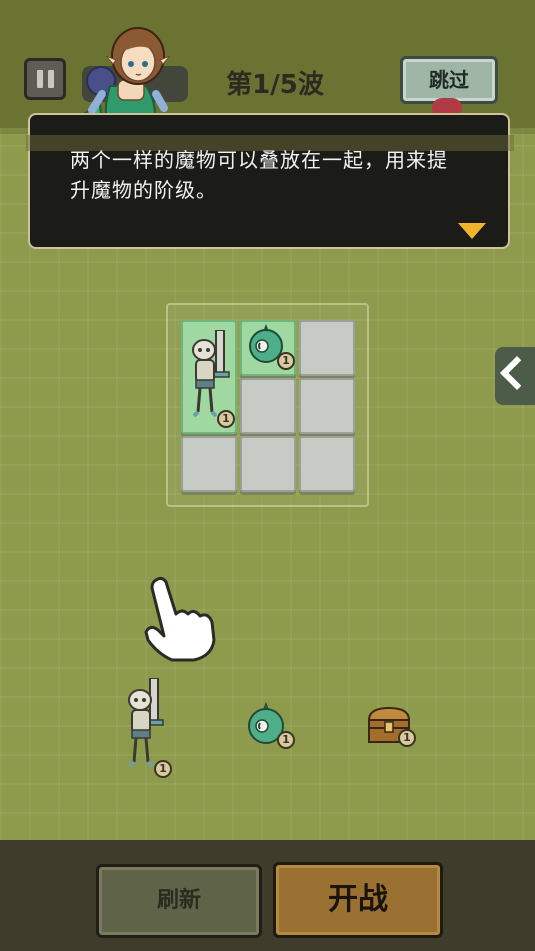  Describe the element at coordinates (179, 901) in the screenshot. I see `refresh-button: 刷新` at that location.